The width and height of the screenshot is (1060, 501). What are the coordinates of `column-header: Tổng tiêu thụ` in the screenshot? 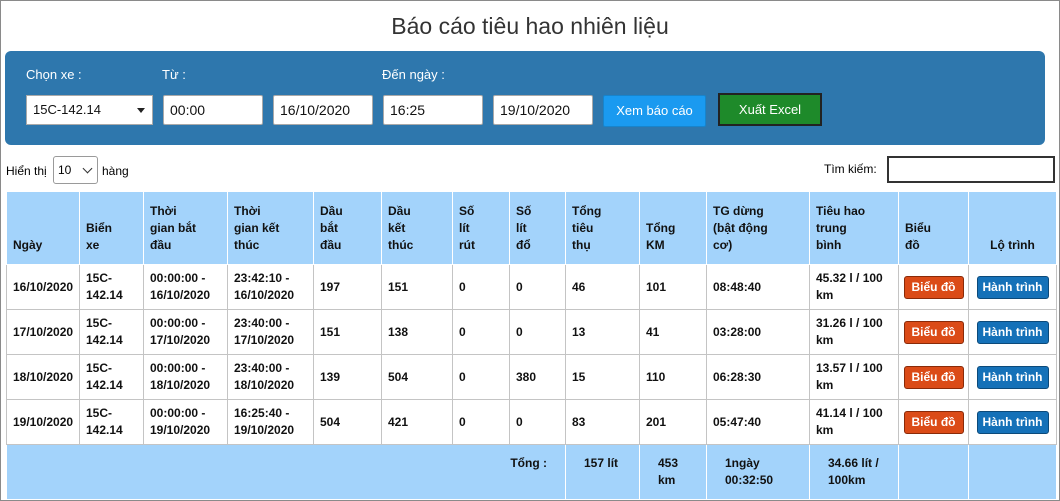 It's located at (602, 228).